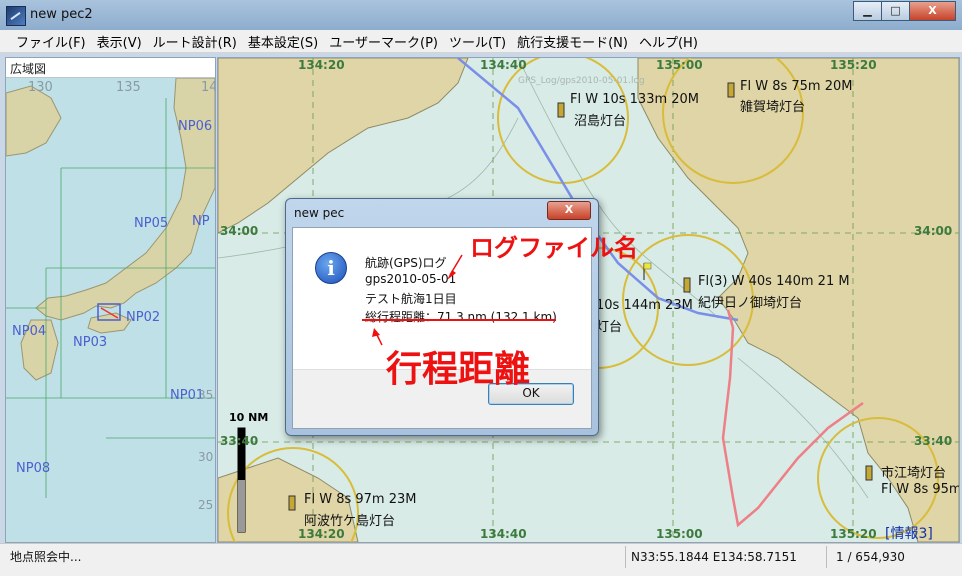  What do you see at coordinates (679, 65) in the screenshot?
I see `chart-lon-label: 135:00` at bounding box center [679, 65].